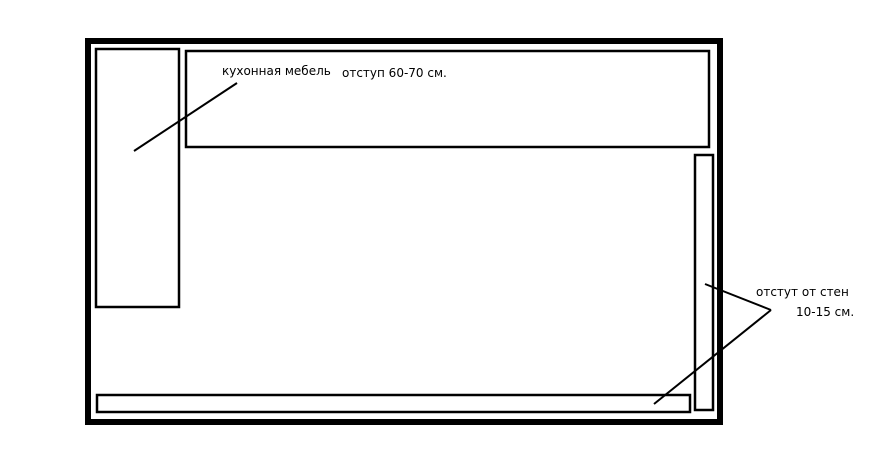 Image resolution: width=876 pixels, height=460 pixels. What do you see at coordinates (802, 292) in the screenshot?
I see `wall-offset-label-line1: отстут от стен` at bounding box center [802, 292].